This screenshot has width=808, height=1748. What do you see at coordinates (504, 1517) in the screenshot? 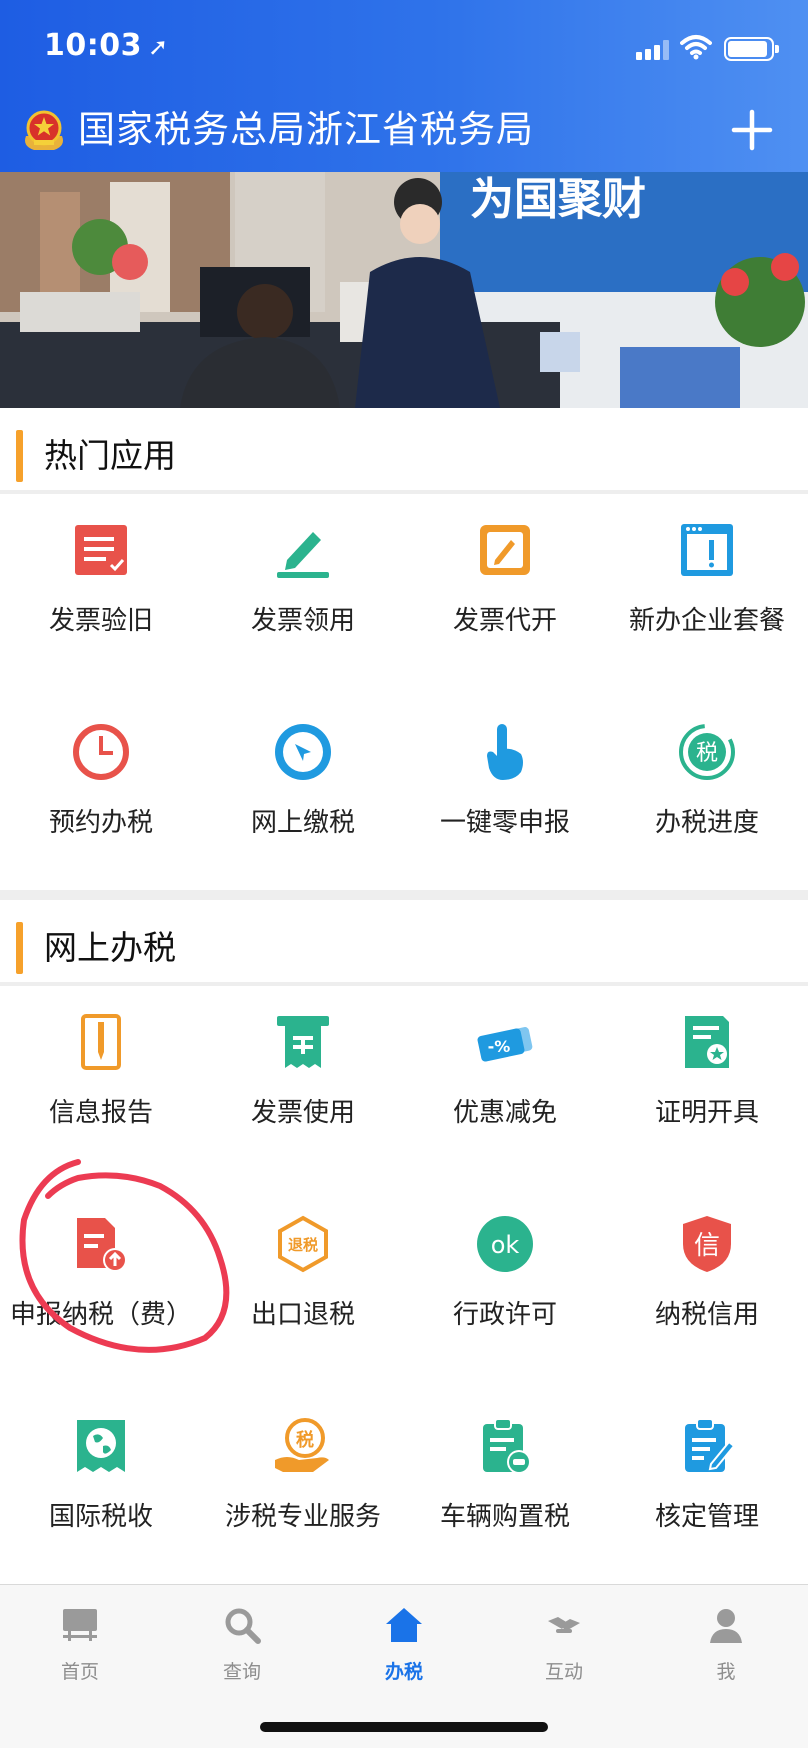
I see `app-label: 车辆购置税` at bounding box center [504, 1517].